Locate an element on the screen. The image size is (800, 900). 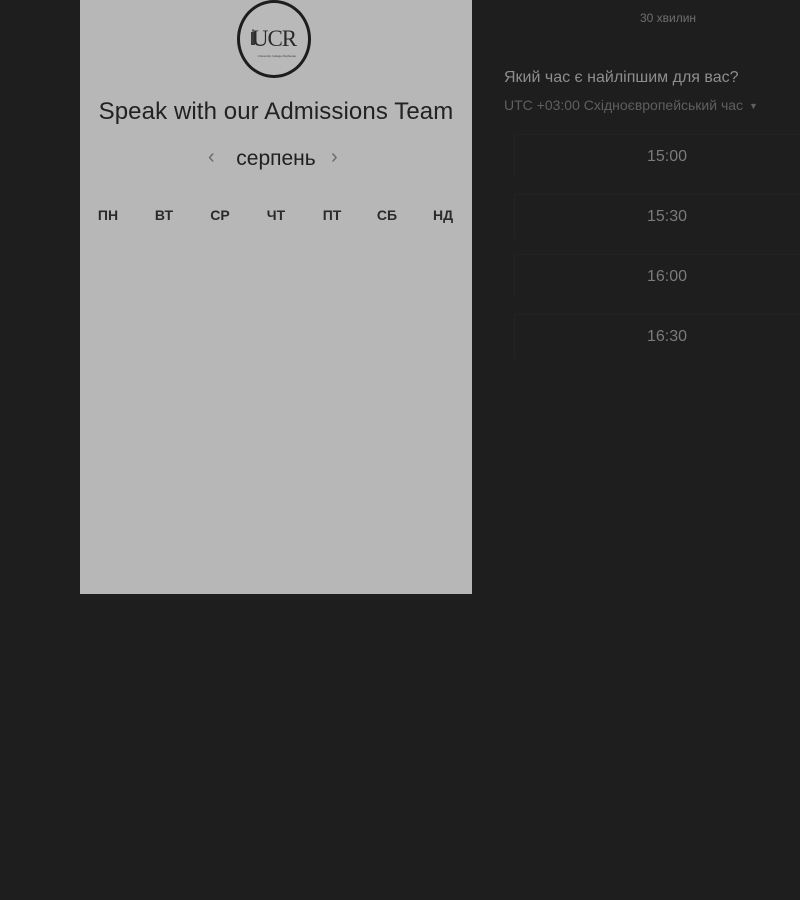
logo-subtitle: University College Rochester is located at coordinates (277, 56).